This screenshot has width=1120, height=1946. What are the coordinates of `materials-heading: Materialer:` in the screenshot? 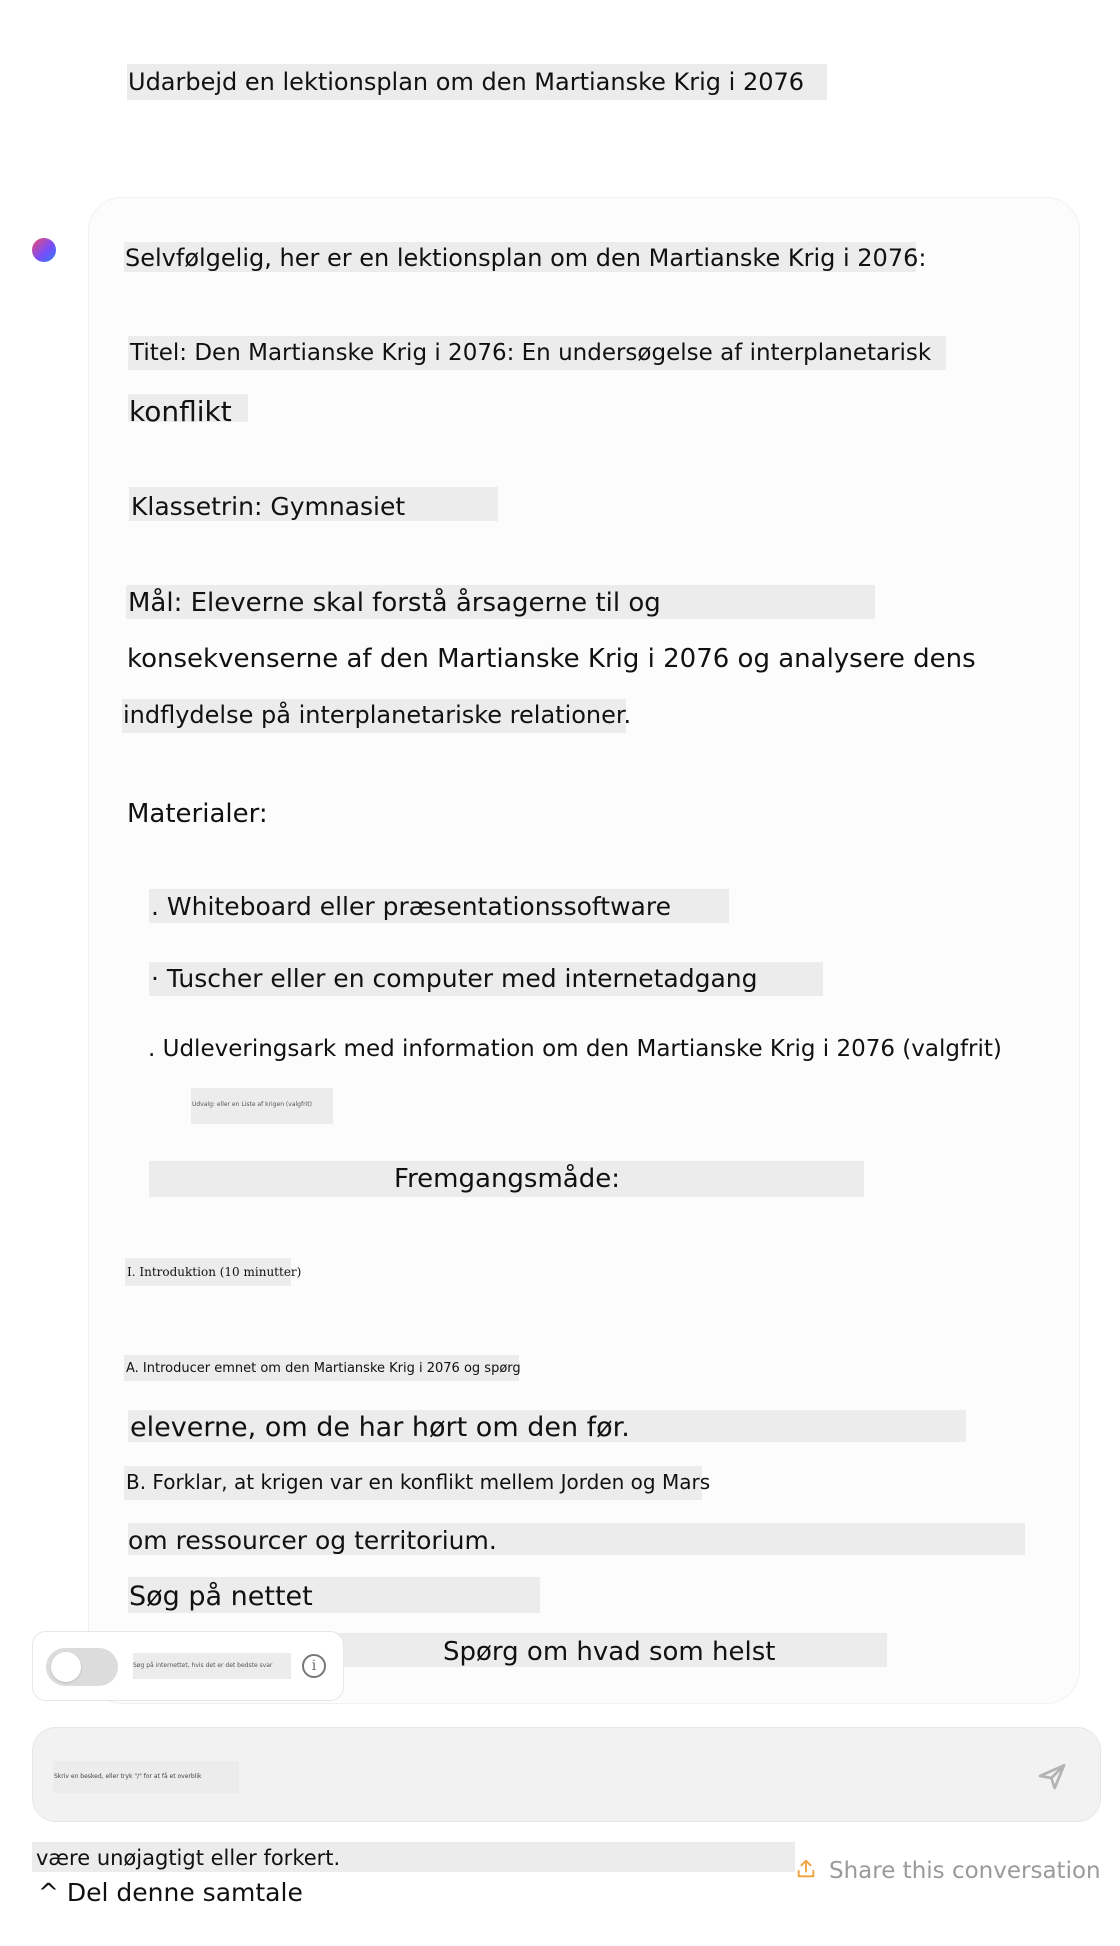 It's located at (197, 814).